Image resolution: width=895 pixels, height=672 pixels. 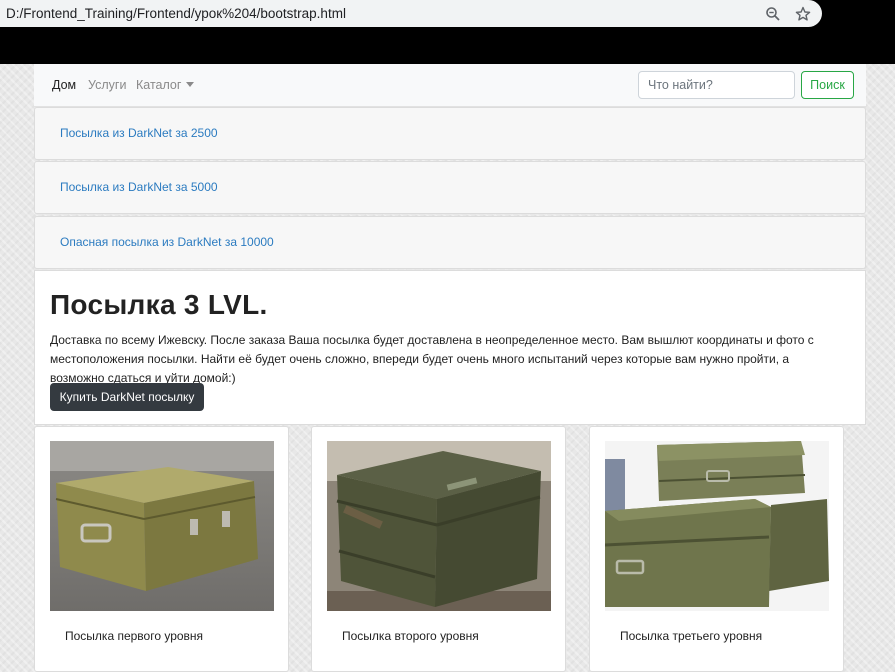 I want to click on product-card-2: Посылка второго уровня, so click(x=438, y=549).